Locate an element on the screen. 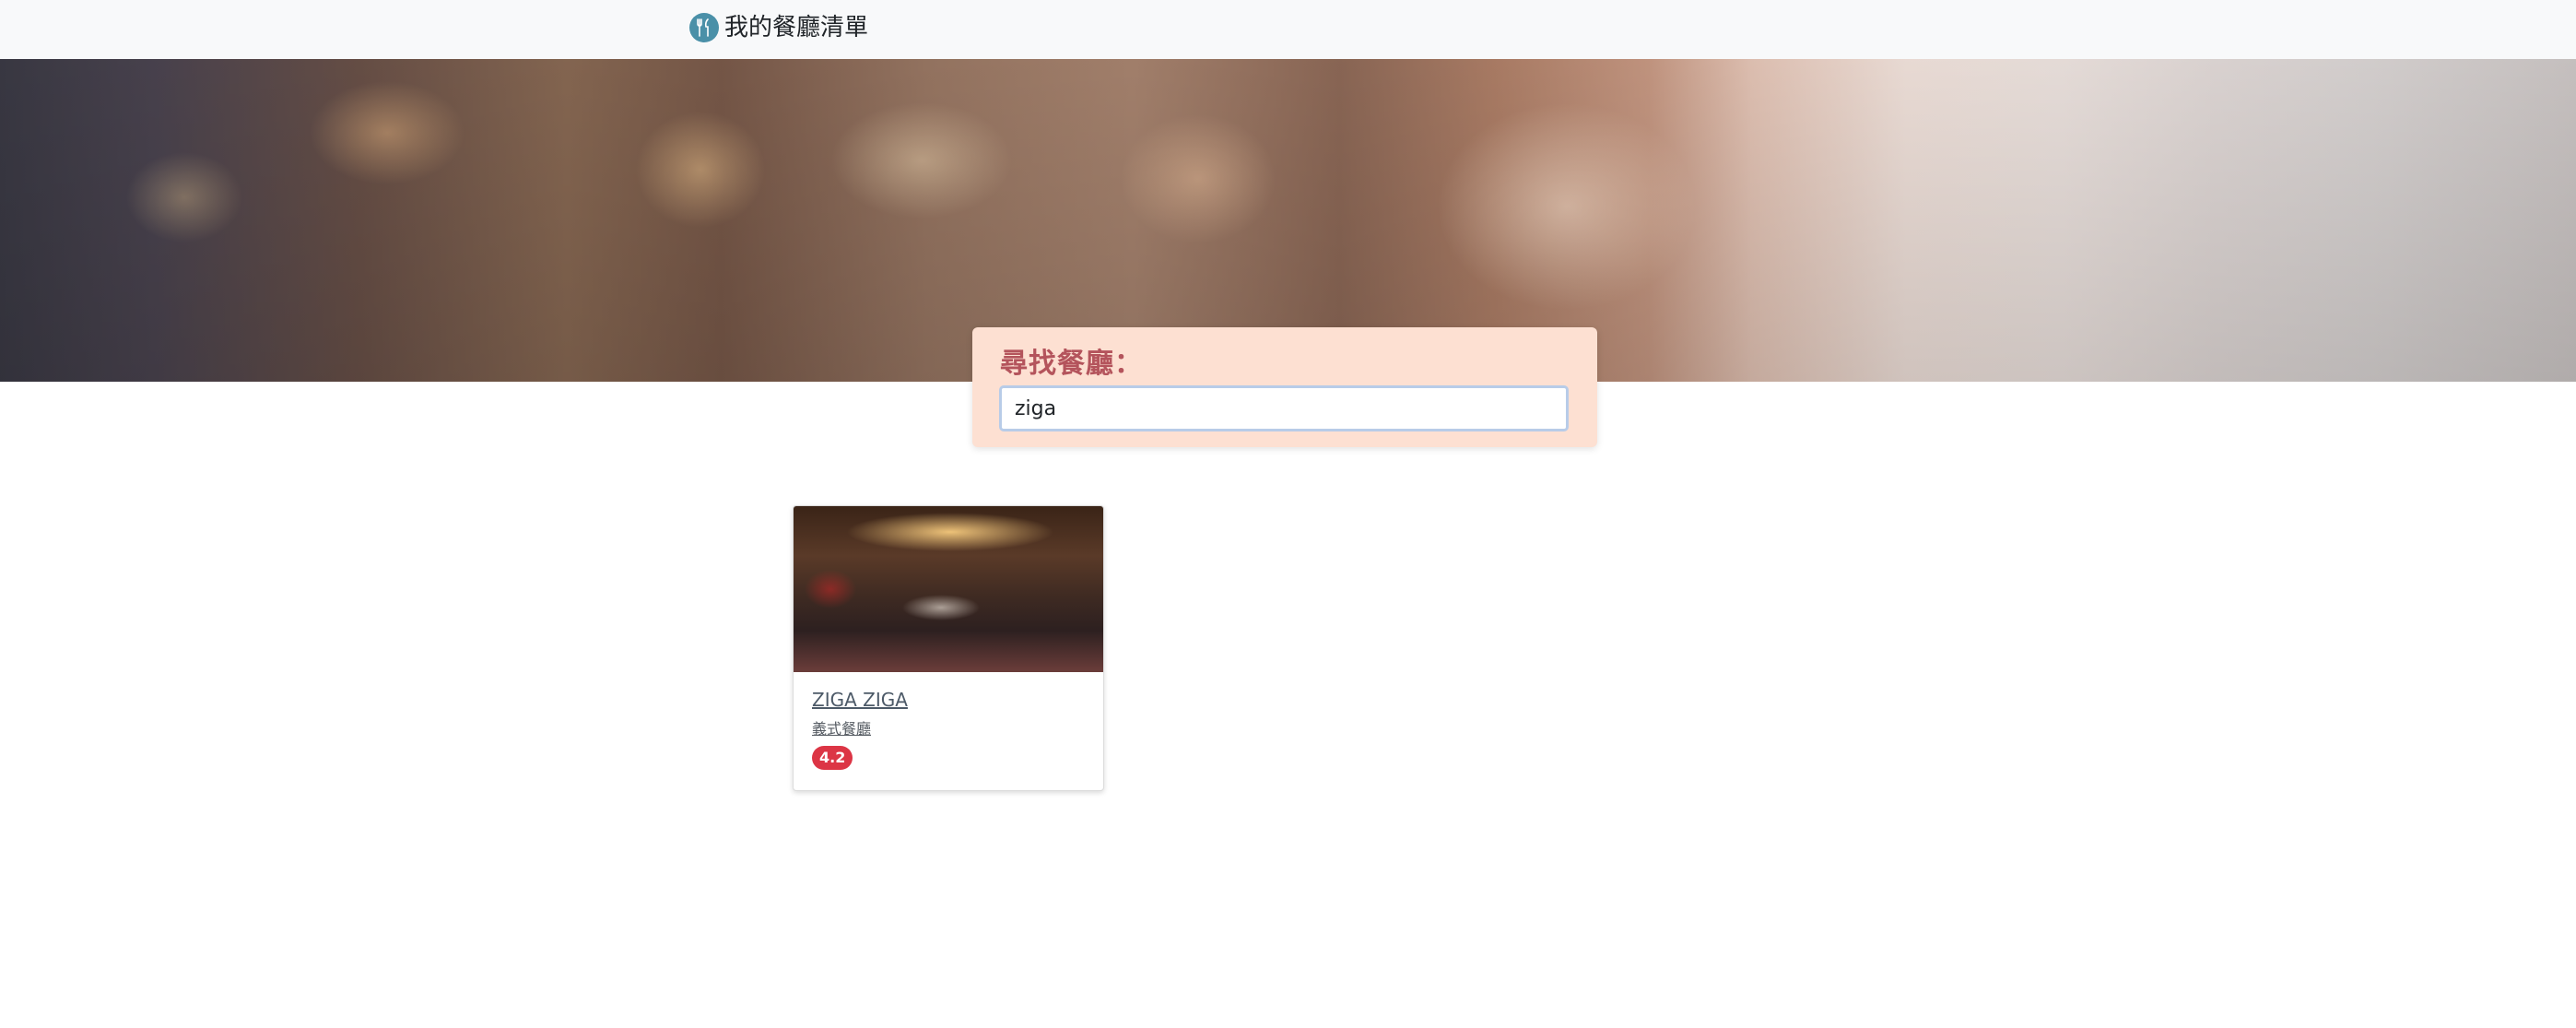  brand-title: 我的餐廳清單 is located at coordinates (797, 27).